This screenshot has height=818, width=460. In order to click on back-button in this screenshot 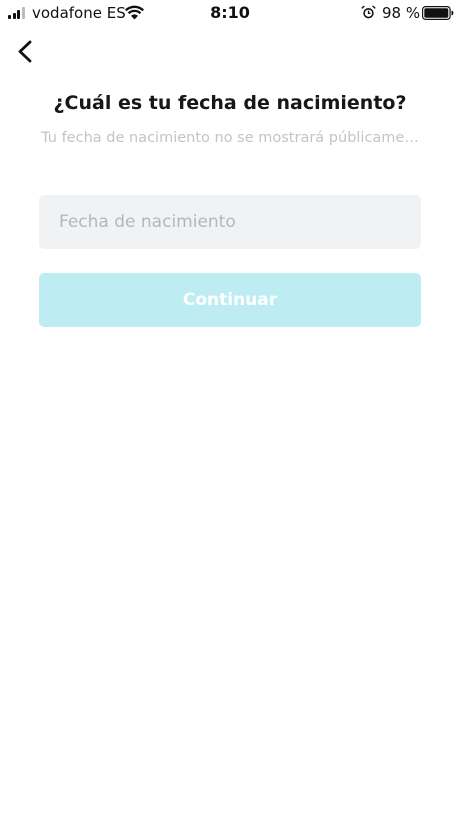, I will do `click(26, 51)`.